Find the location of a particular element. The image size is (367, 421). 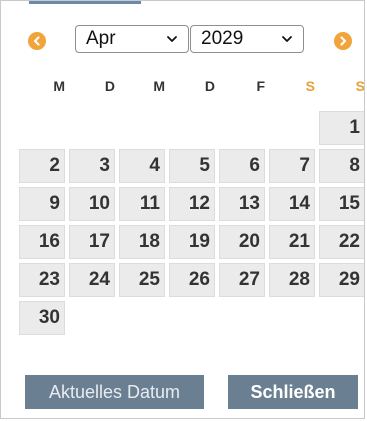

day-cell: 11 is located at coordinates (142, 204).